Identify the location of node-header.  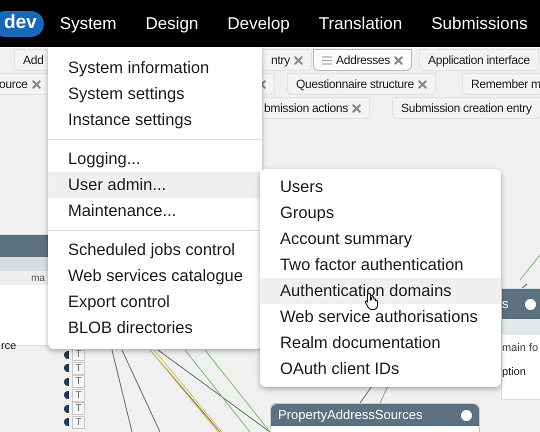
(24, 246).